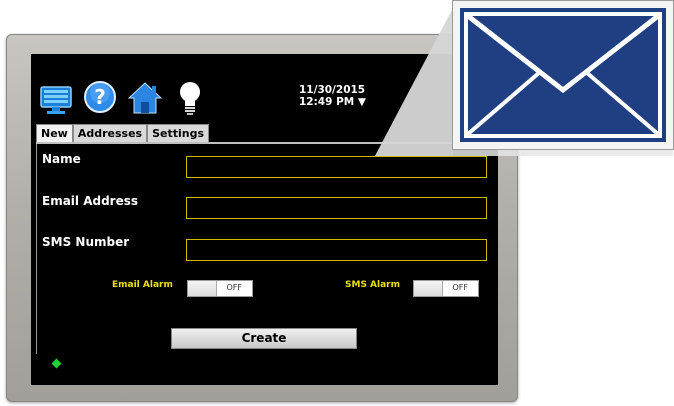 This screenshot has height=406, width=674. What do you see at coordinates (446, 288) in the screenshot?
I see `sms-alarm-toggle: OFF` at bounding box center [446, 288].